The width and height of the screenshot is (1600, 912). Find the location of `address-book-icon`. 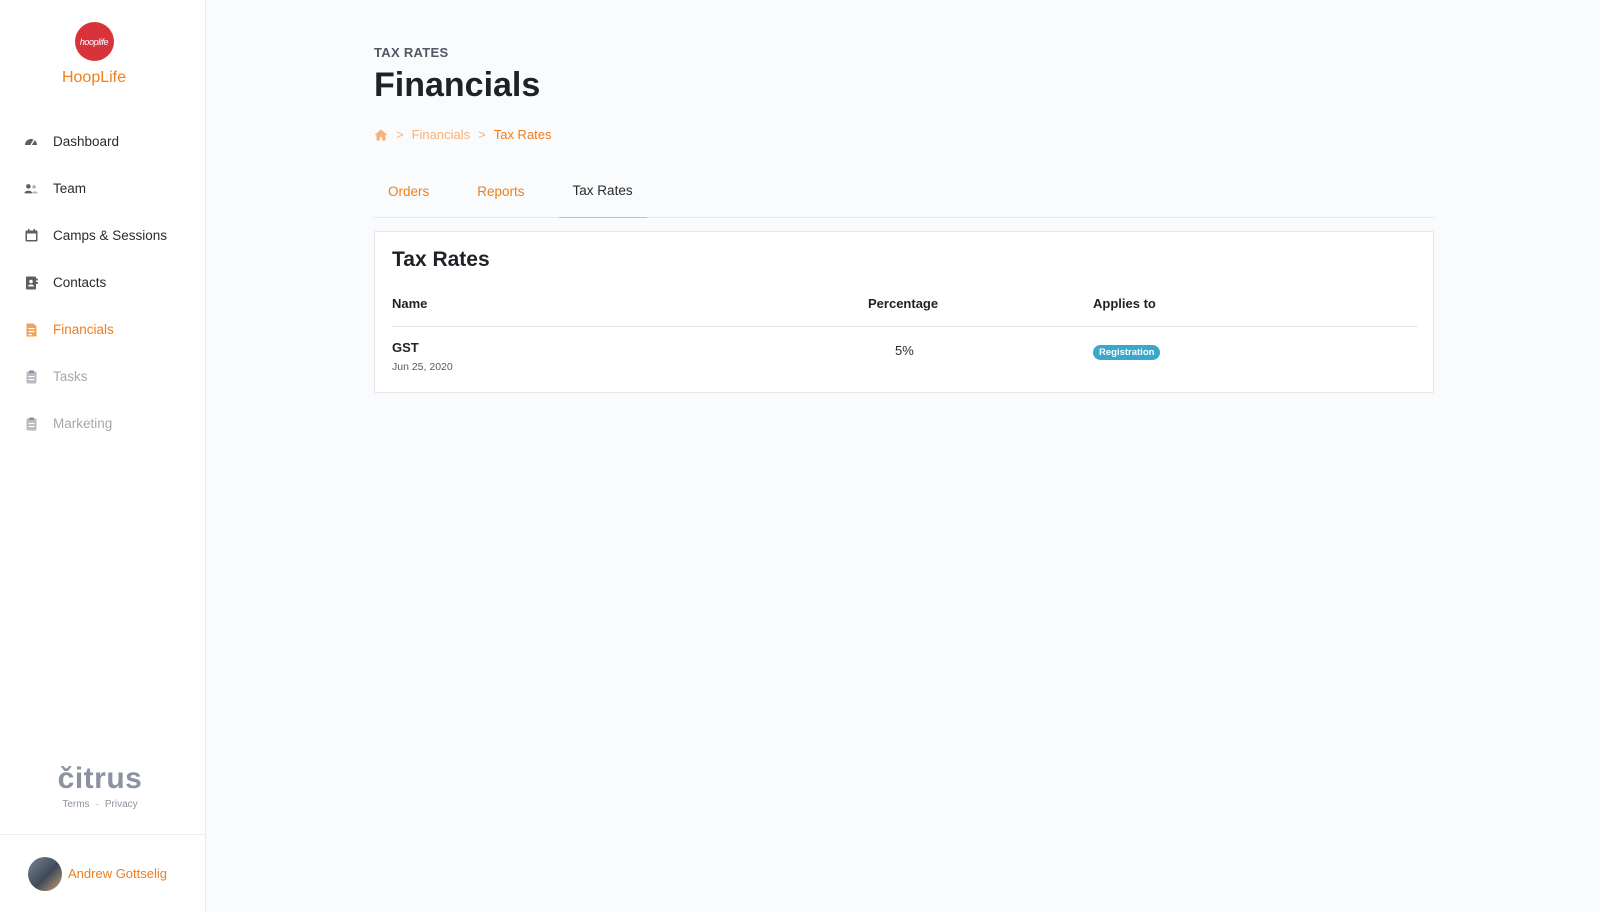

address-book-icon is located at coordinates (31, 283).